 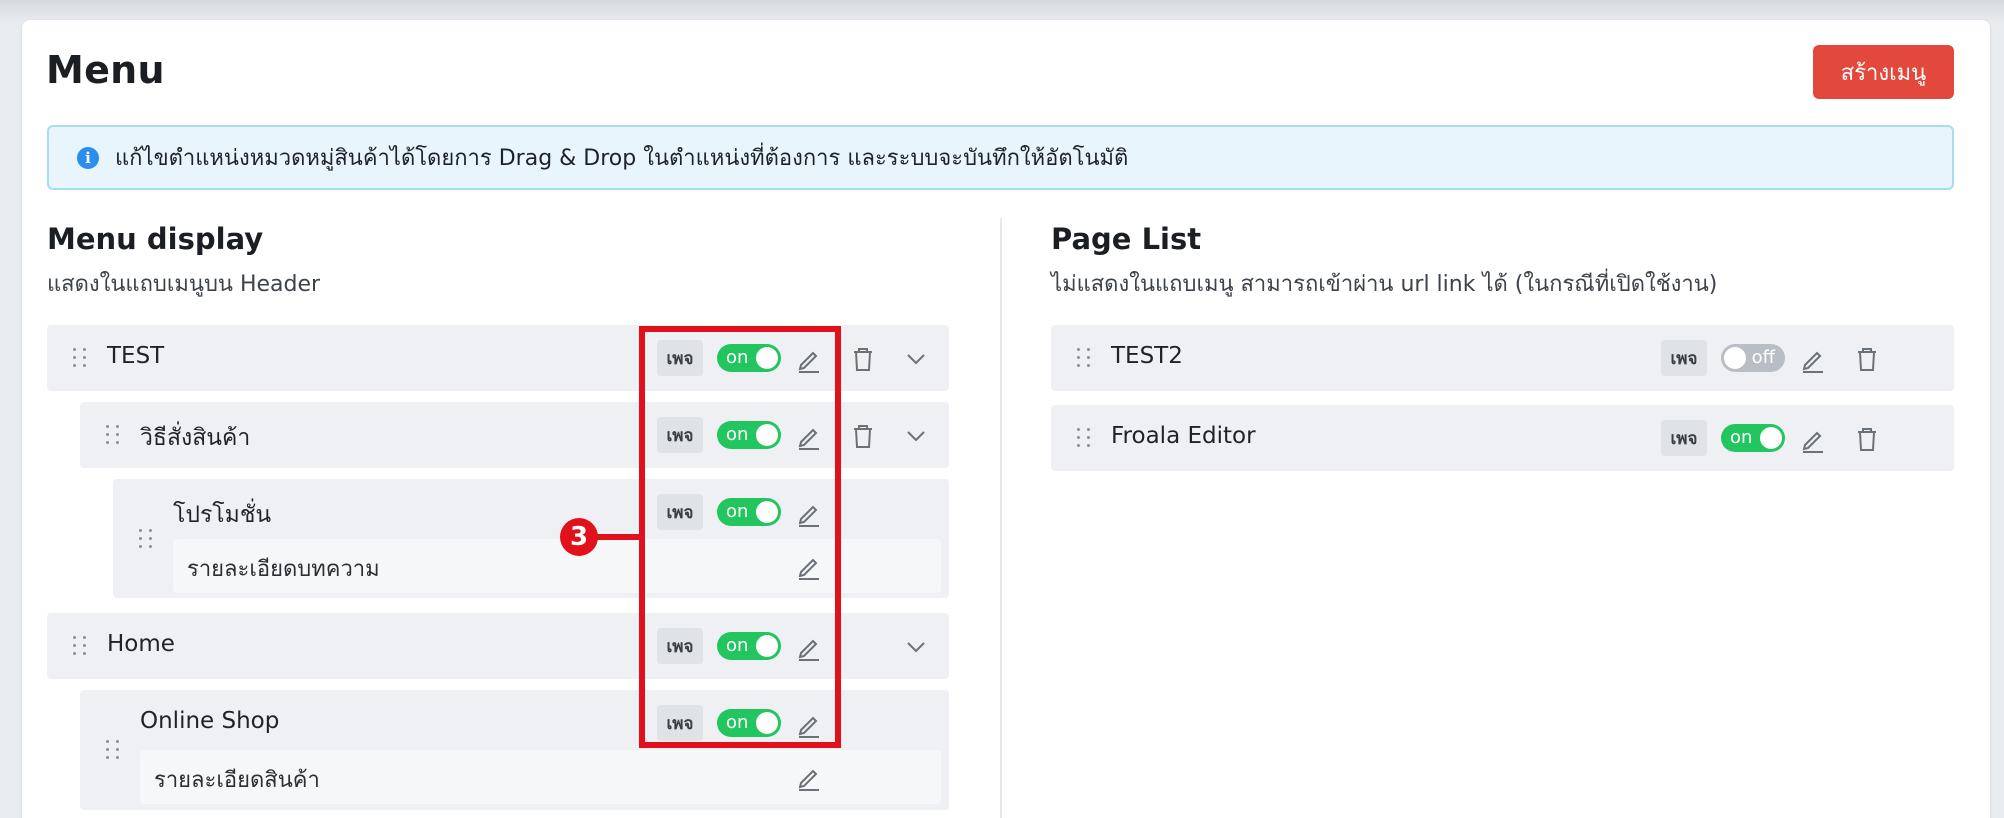 What do you see at coordinates (210, 721) in the screenshot?
I see `menu-item-label: Online Shop` at bounding box center [210, 721].